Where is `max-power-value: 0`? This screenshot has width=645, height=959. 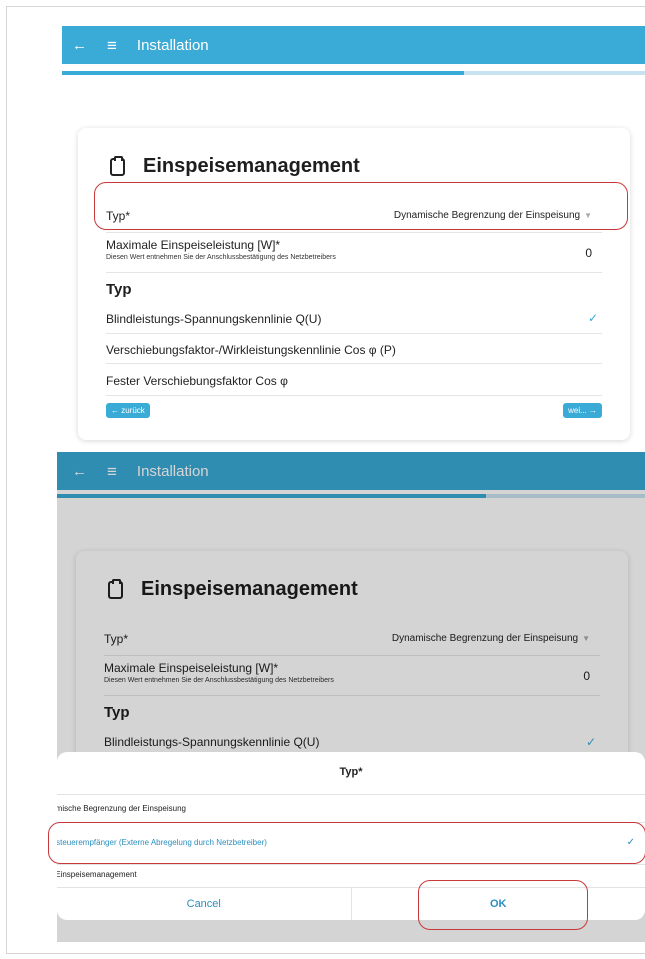
max-power-value: 0 is located at coordinates (588, 253).